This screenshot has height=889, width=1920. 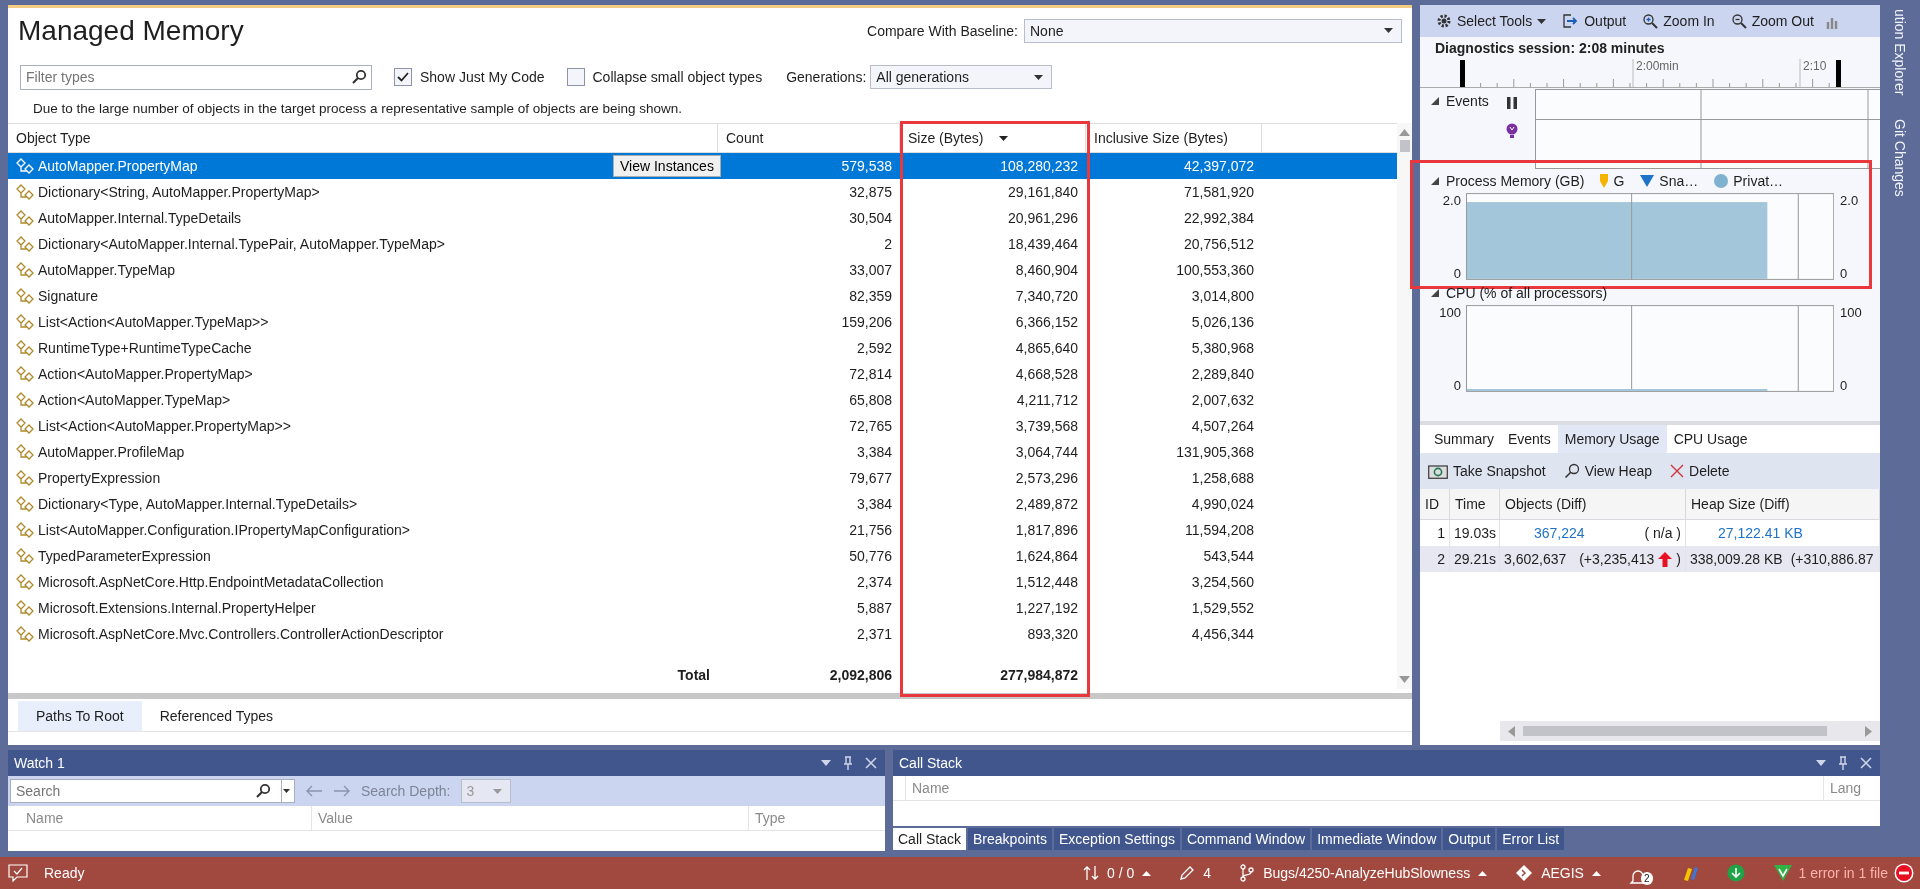 What do you see at coordinates (702, 270) in the screenshot?
I see `table-row: AutoMapper.TypeMap 33,007 8,460,904 100,553,360` at bounding box center [702, 270].